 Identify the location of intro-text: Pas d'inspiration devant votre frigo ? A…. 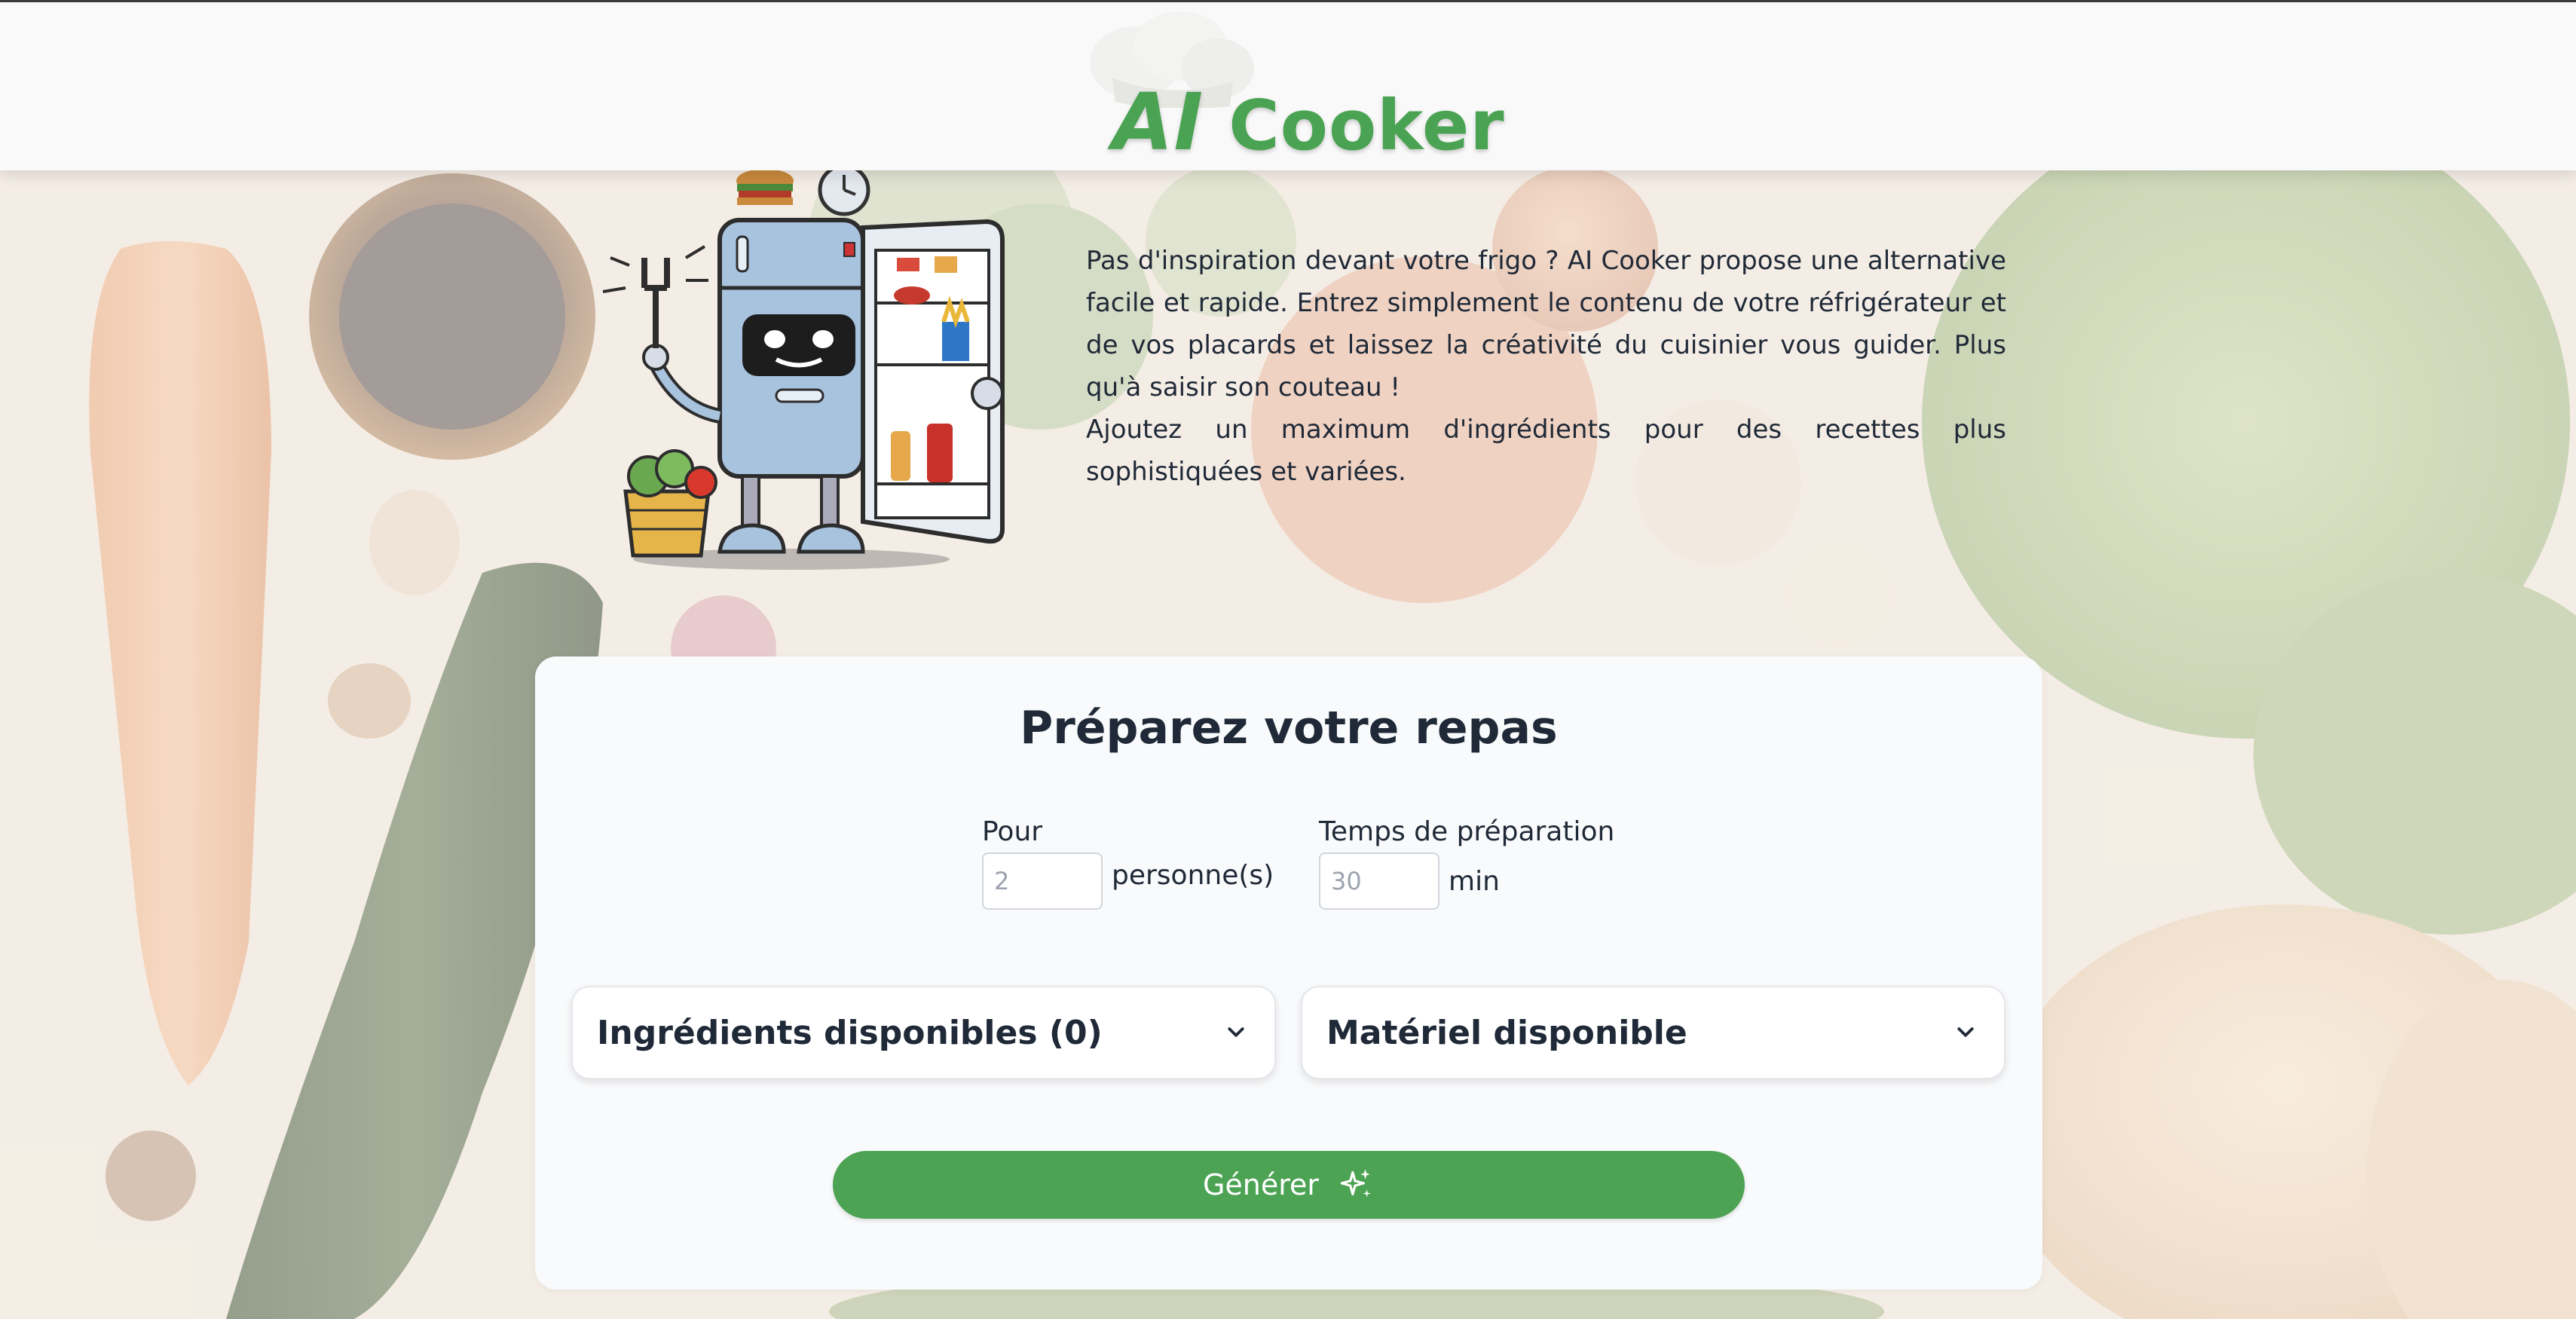
(1546, 366).